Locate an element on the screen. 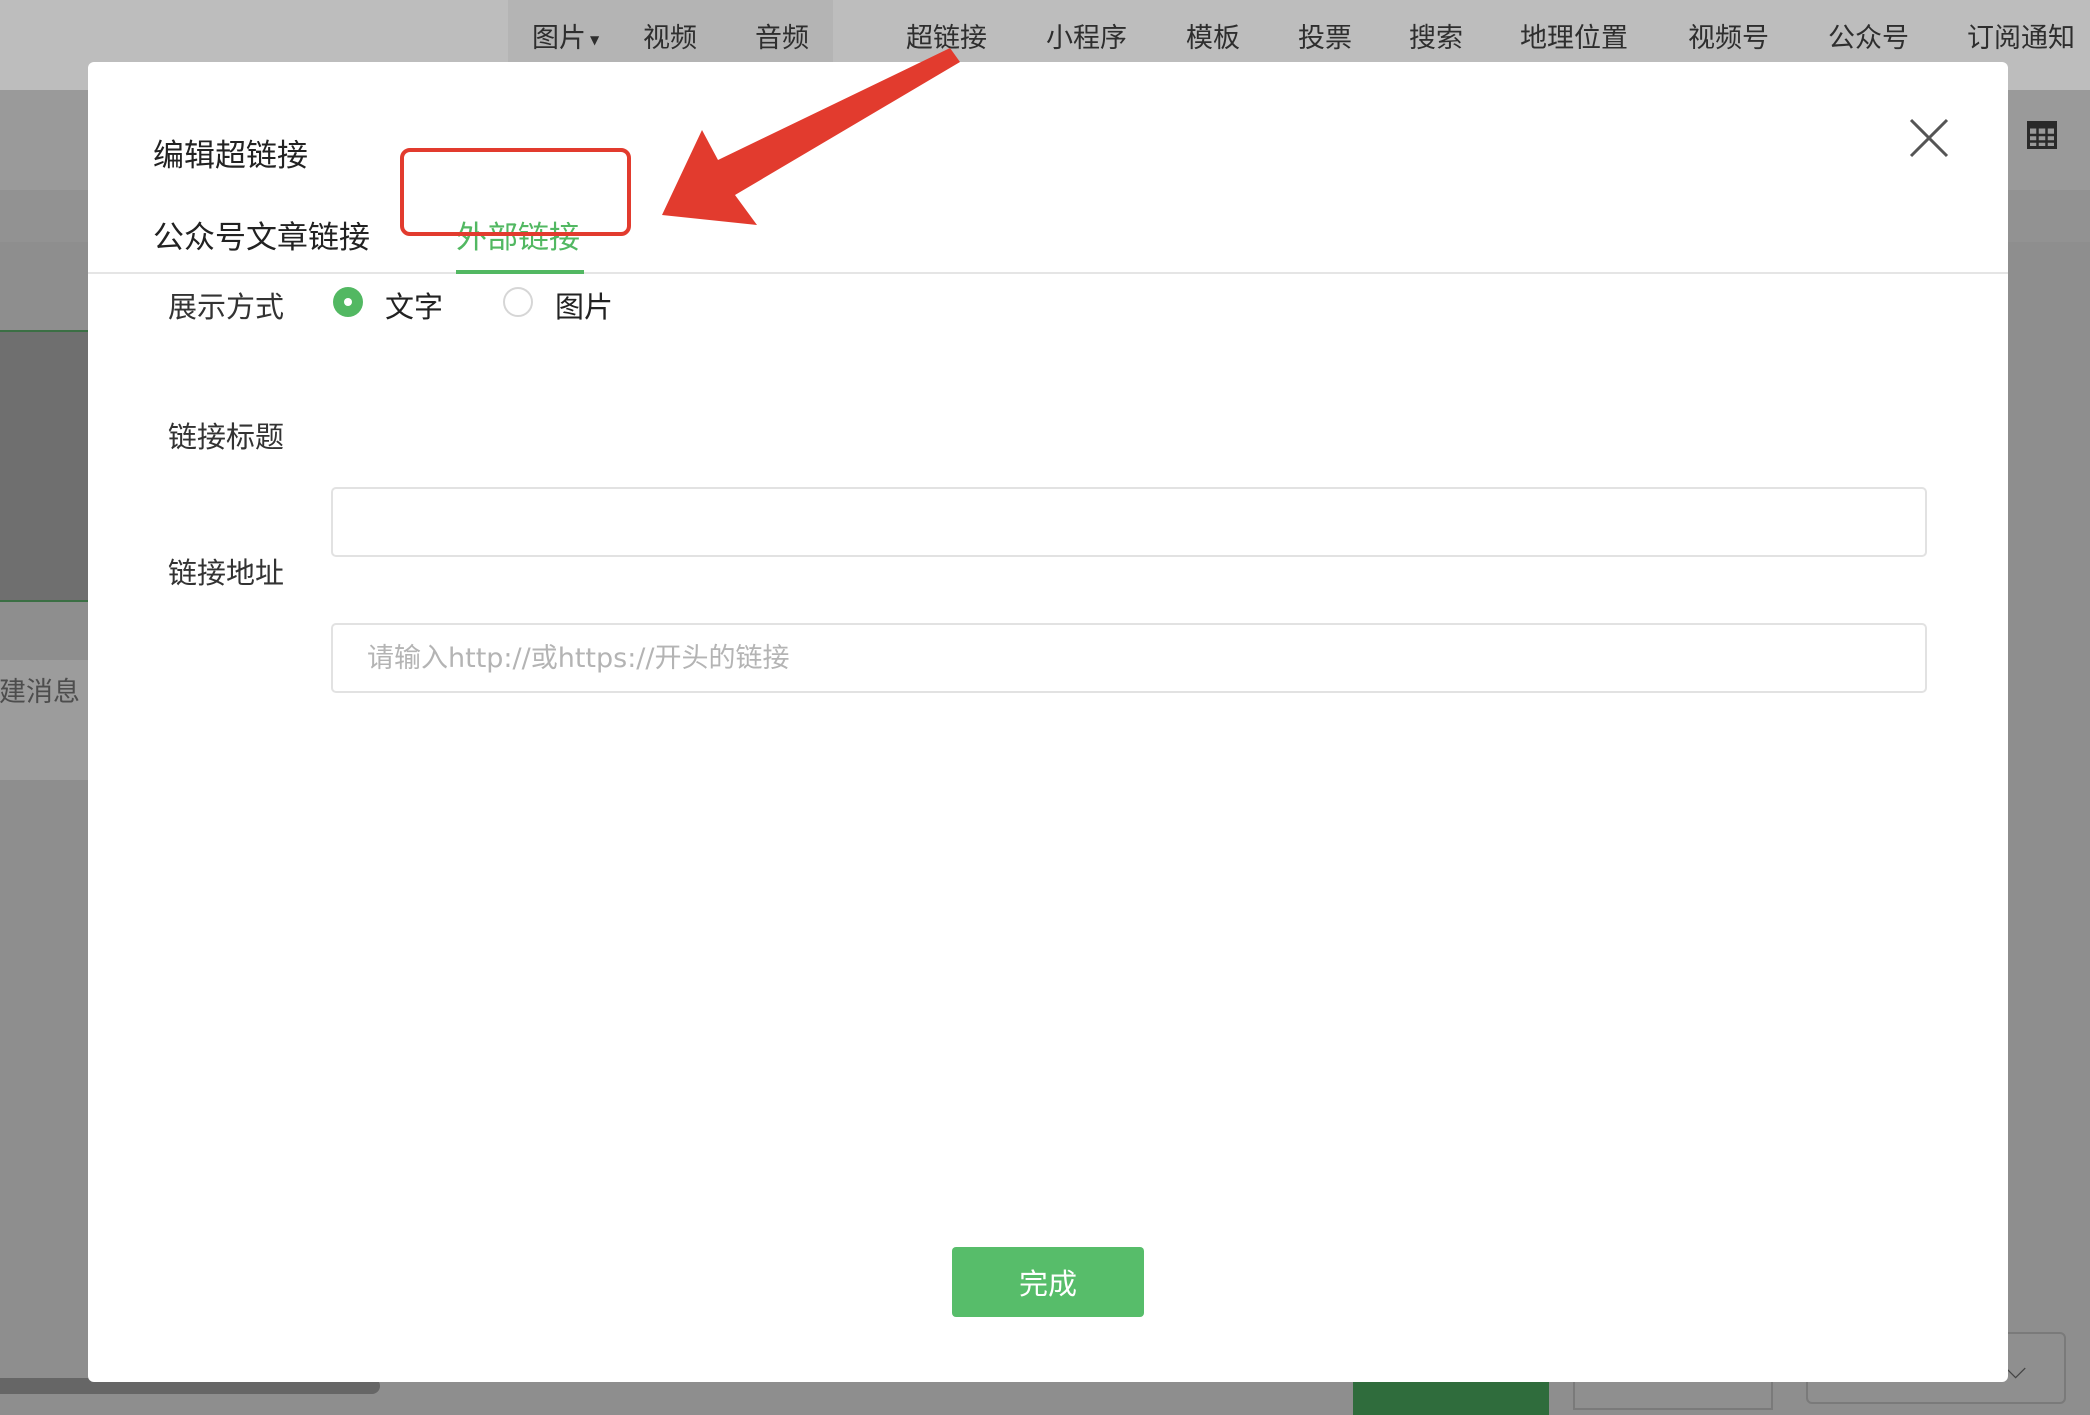 The image size is (2090, 1415). toolbar-item-image: 图片 ▼ is located at coordinates (565, 35).